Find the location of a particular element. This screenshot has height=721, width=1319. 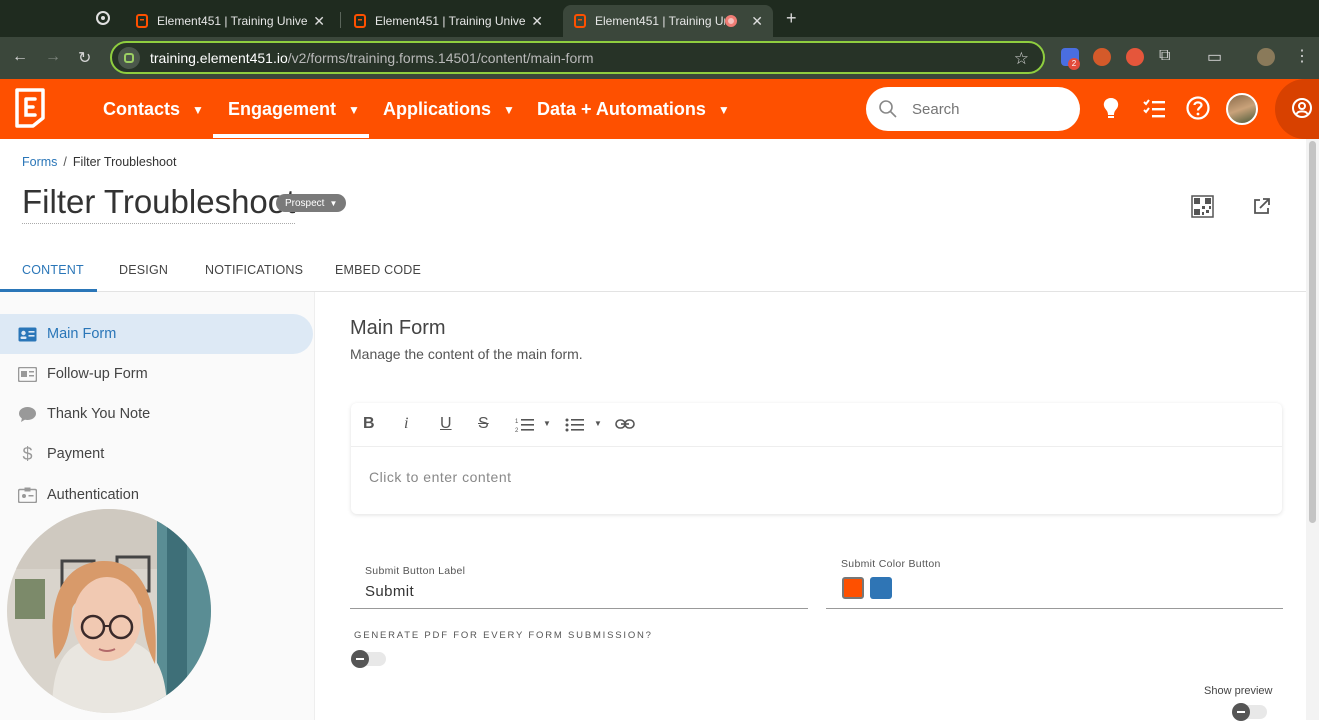

new-tab-icon: + is located at coordinates (791, 18).